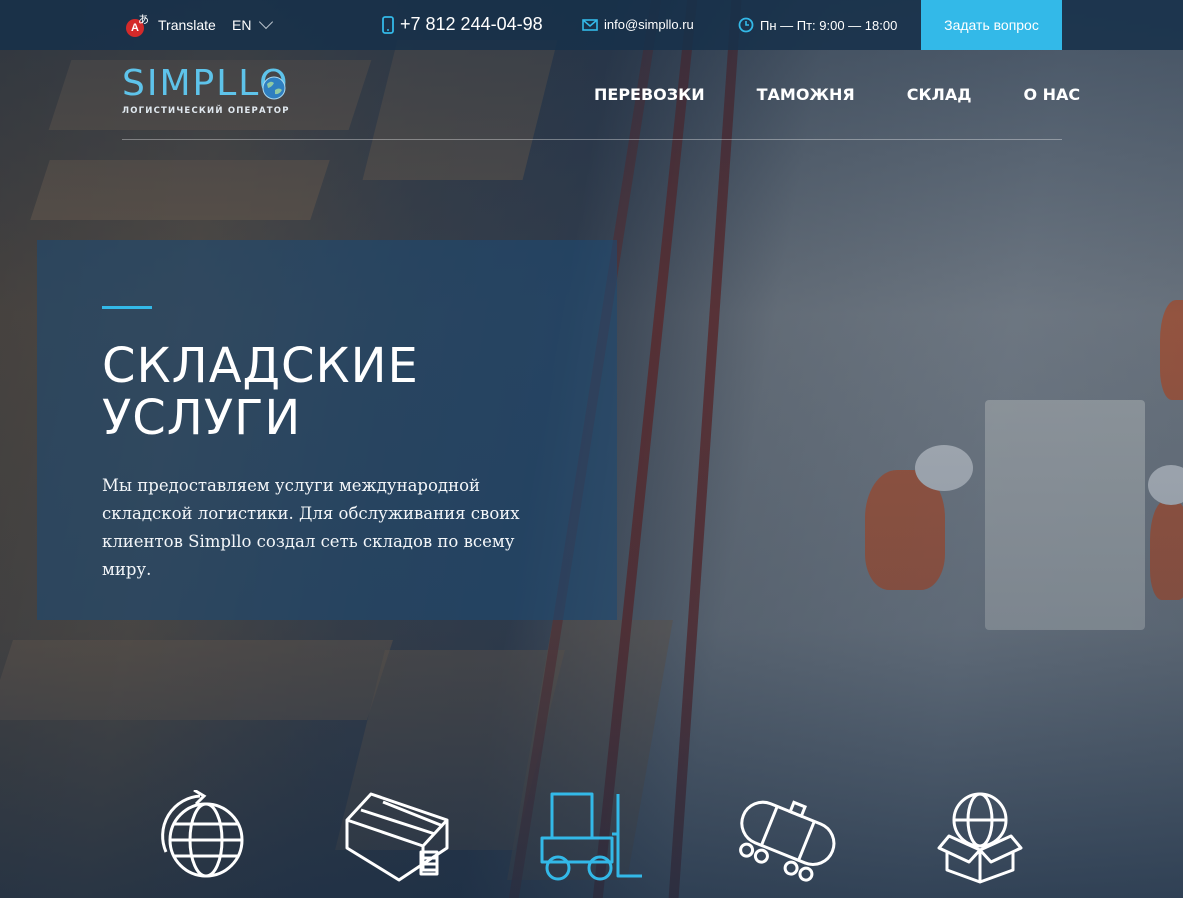 This screenshot has height=898, width=1183. Describe the element at coordinates (127, 307) in the screenshot. I see `hero-accent-line` at that location.